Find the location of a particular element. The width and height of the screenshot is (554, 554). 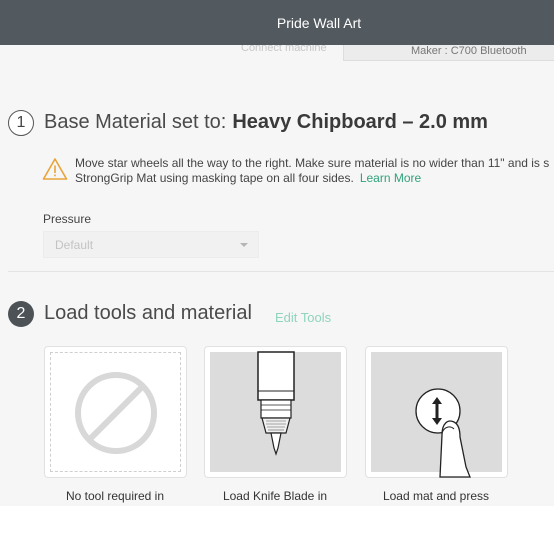

pressure-label: Pressure is located at coordinates (67, 219).